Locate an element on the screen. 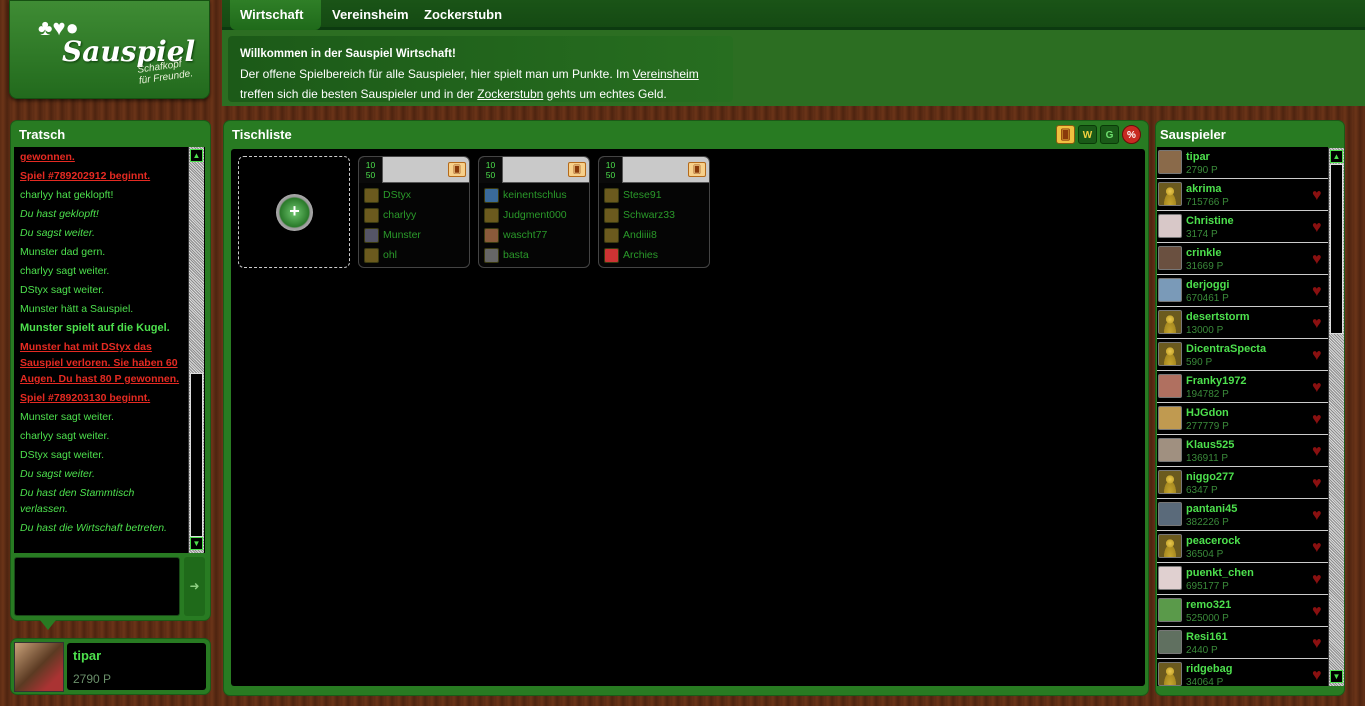 This screenshot has height=706, width=1365. player-row: HJGdon 277779 P ♥ is located at coordinates (1242, 419).